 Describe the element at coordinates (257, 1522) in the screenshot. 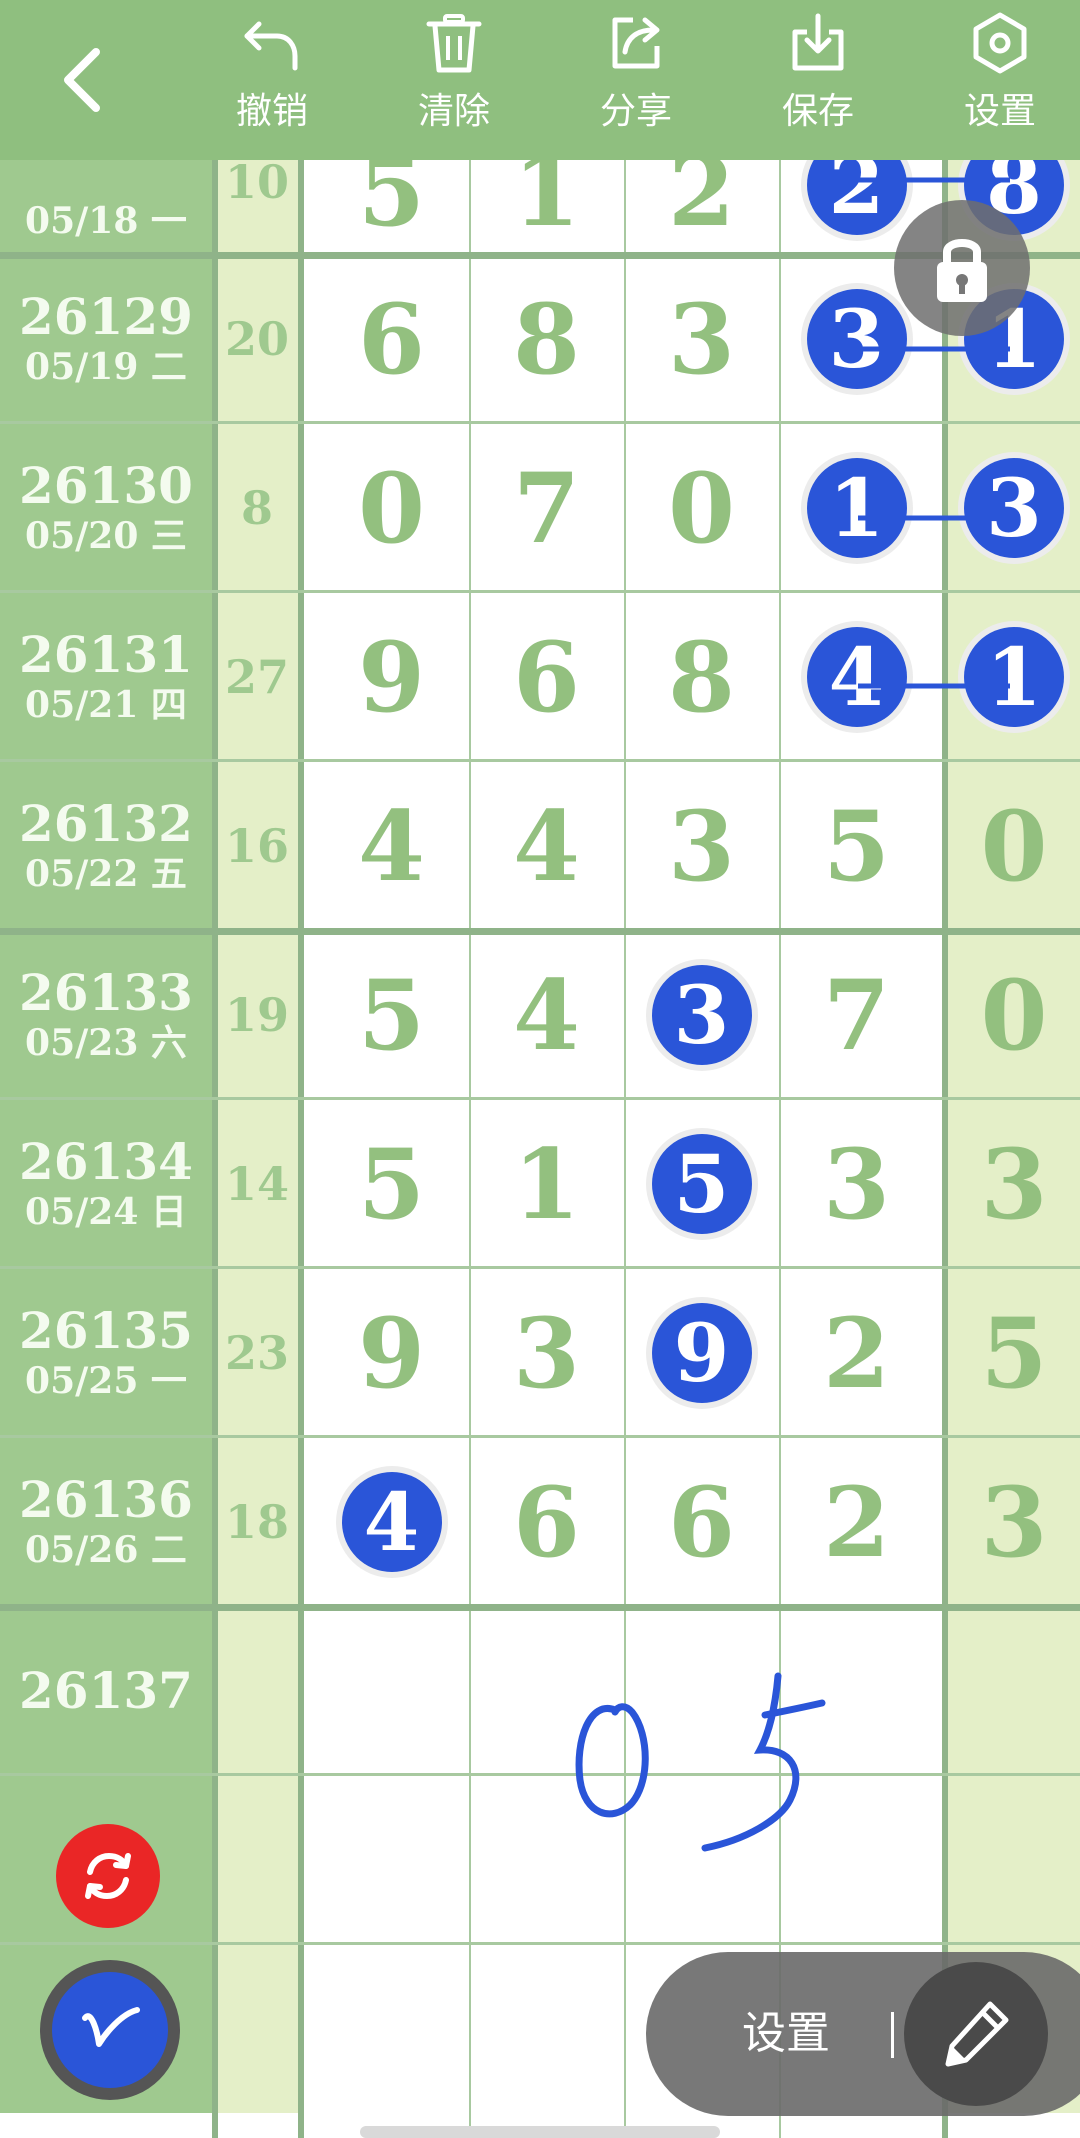

I see `sum-cell: 18` at that location.